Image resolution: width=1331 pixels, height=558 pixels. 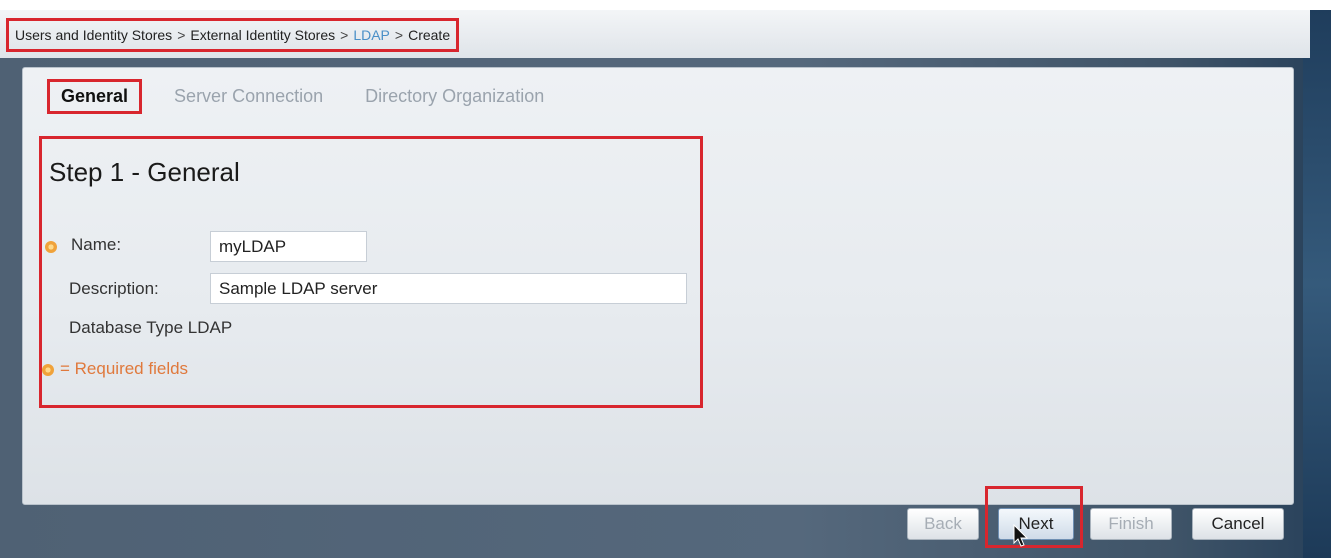 I want to click on cropped-caption-strip, so click(x=665, y=5).